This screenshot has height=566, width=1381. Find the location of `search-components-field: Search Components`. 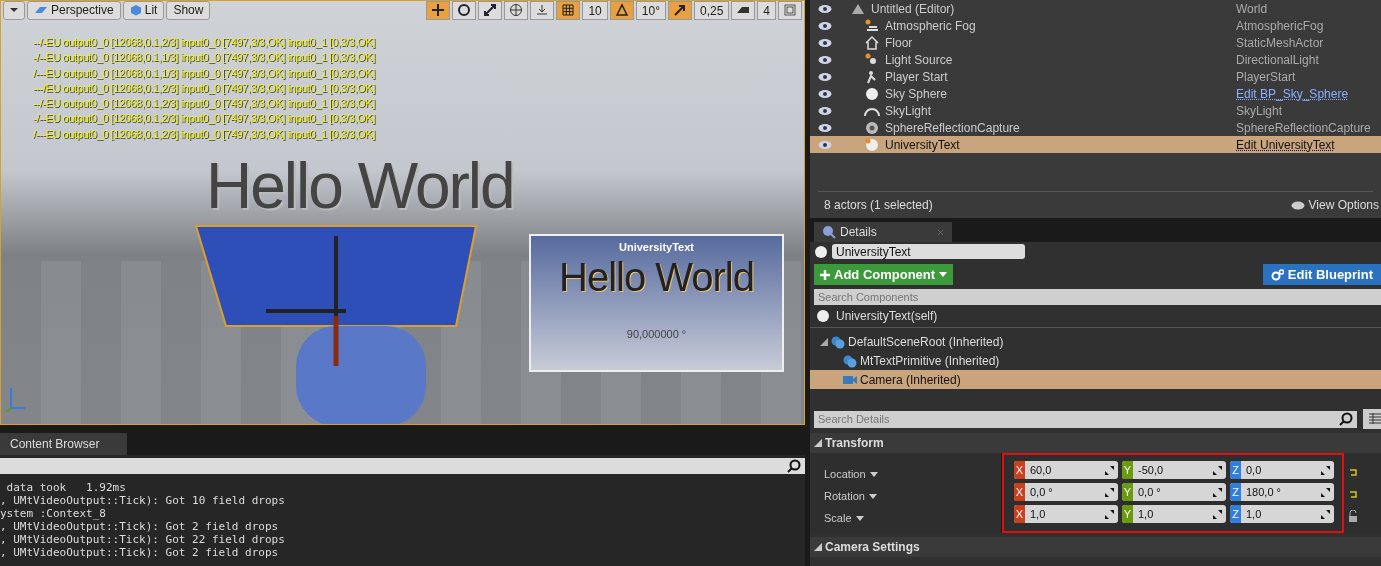

search-components-field: Search Components is located at coordinates (1097, 297).